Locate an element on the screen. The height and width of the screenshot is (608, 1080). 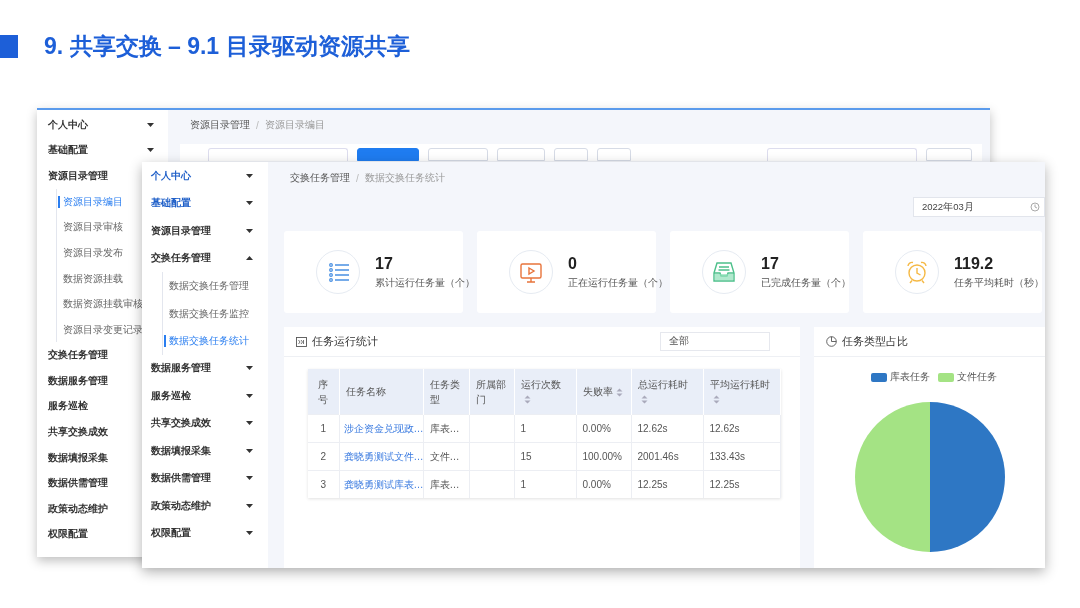
column-header: 运行次数 is located at coordinates (545, 392).